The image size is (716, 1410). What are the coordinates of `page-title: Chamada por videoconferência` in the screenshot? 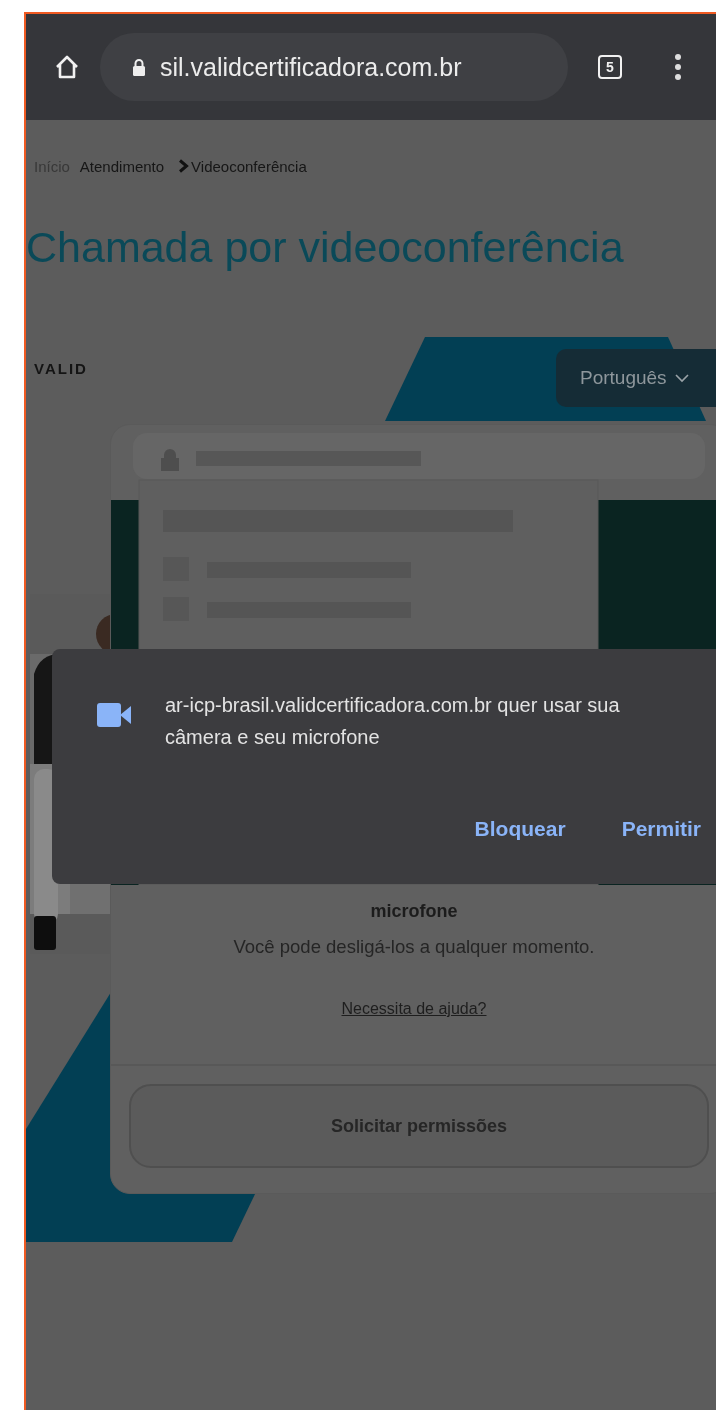 It's located at (325, 247).